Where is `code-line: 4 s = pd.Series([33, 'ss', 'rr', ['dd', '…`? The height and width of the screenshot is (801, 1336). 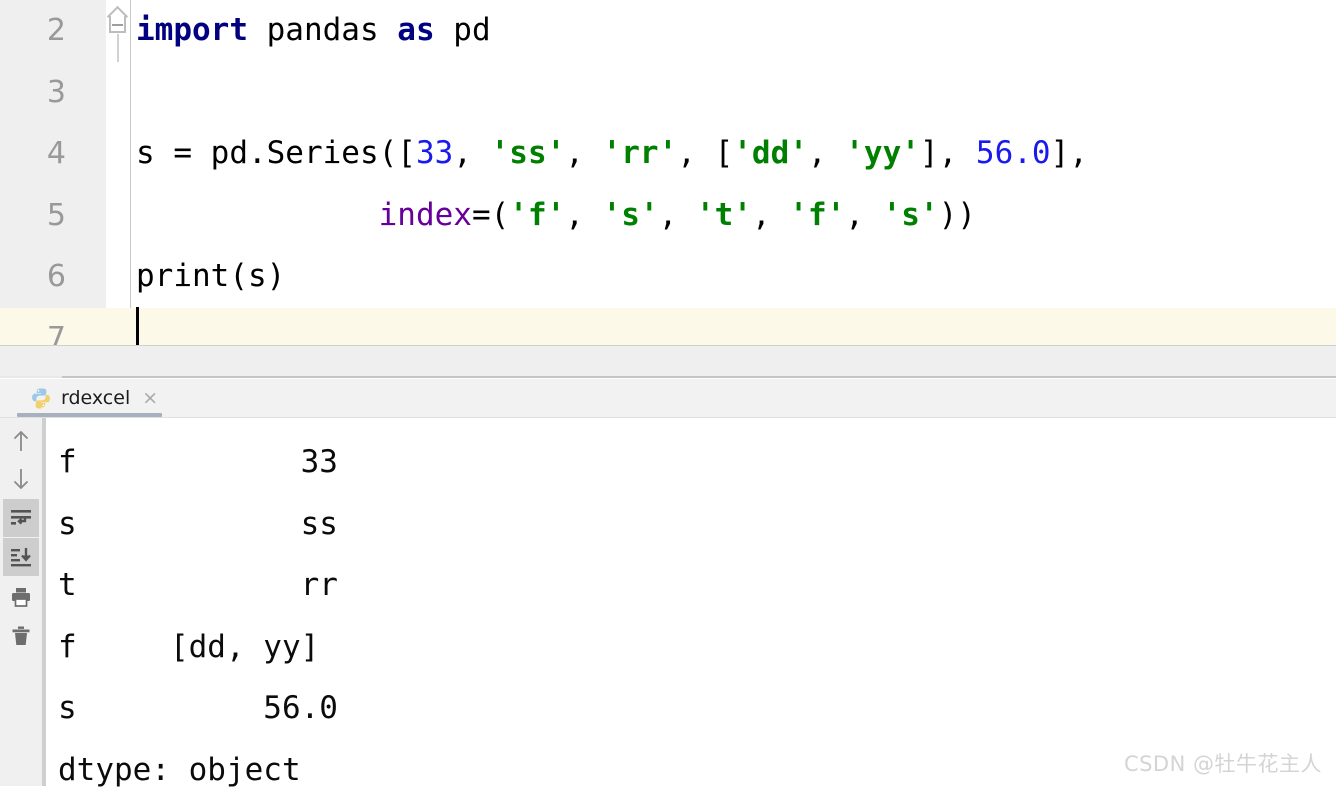 code-line: 4 s = pd.Series([33, 'ss', 'rr', ['dd', '… is located at coordinates (668, 154).